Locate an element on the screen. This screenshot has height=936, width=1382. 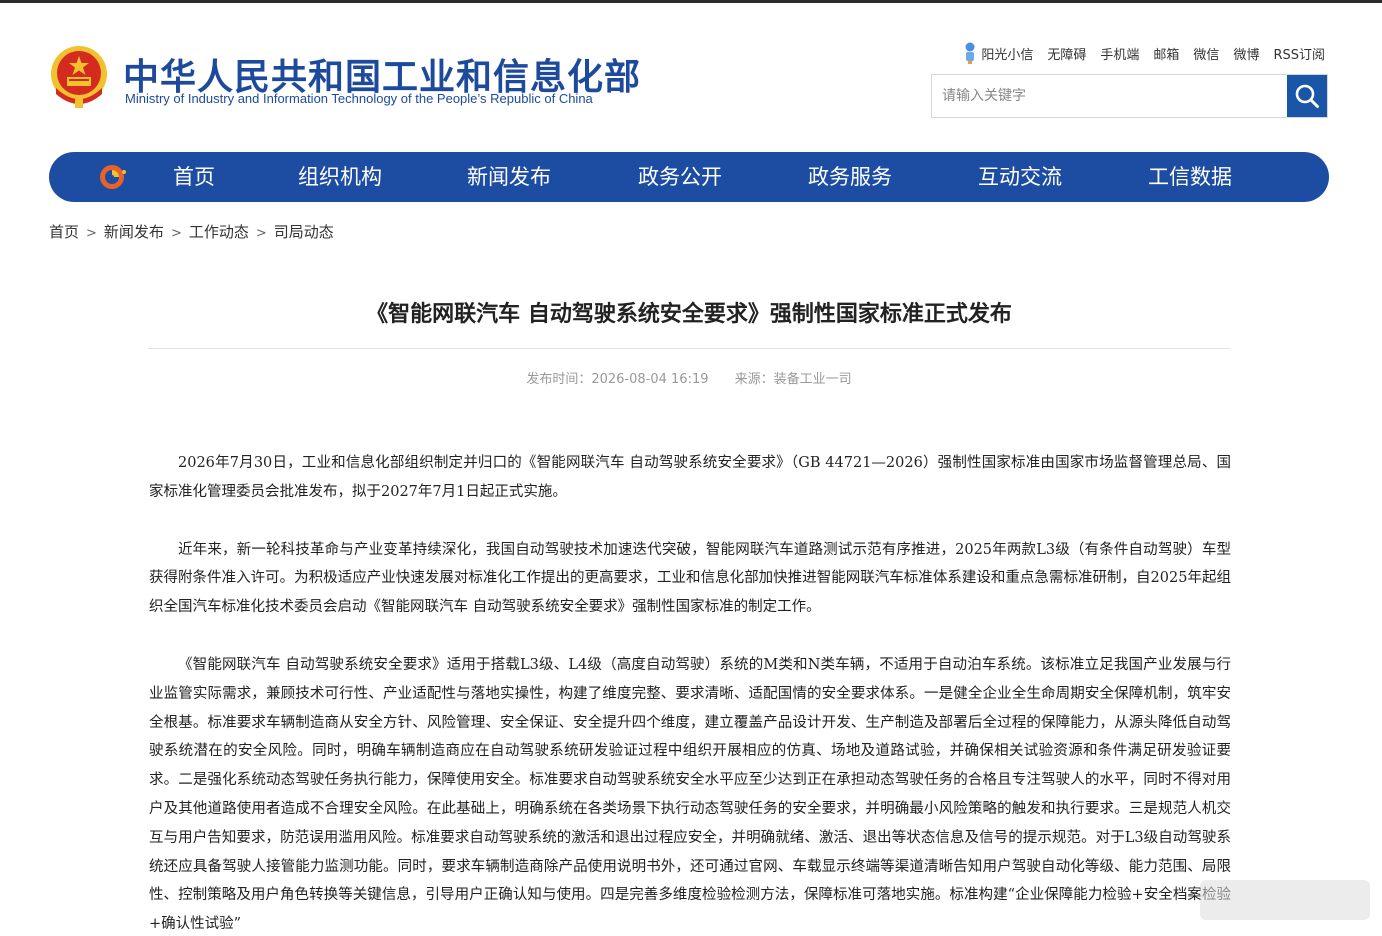
breadcrumb: 首页 > 新闻发布 > 工作动态 > 司局动态 is located at coordinates (191, 231).